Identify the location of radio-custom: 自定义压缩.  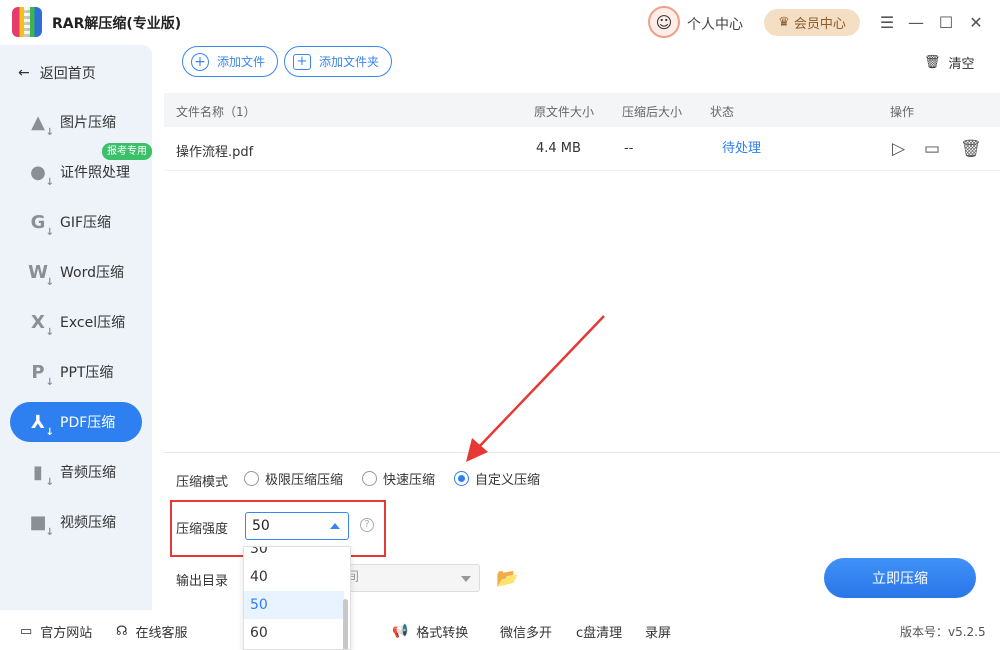
(497, 478).